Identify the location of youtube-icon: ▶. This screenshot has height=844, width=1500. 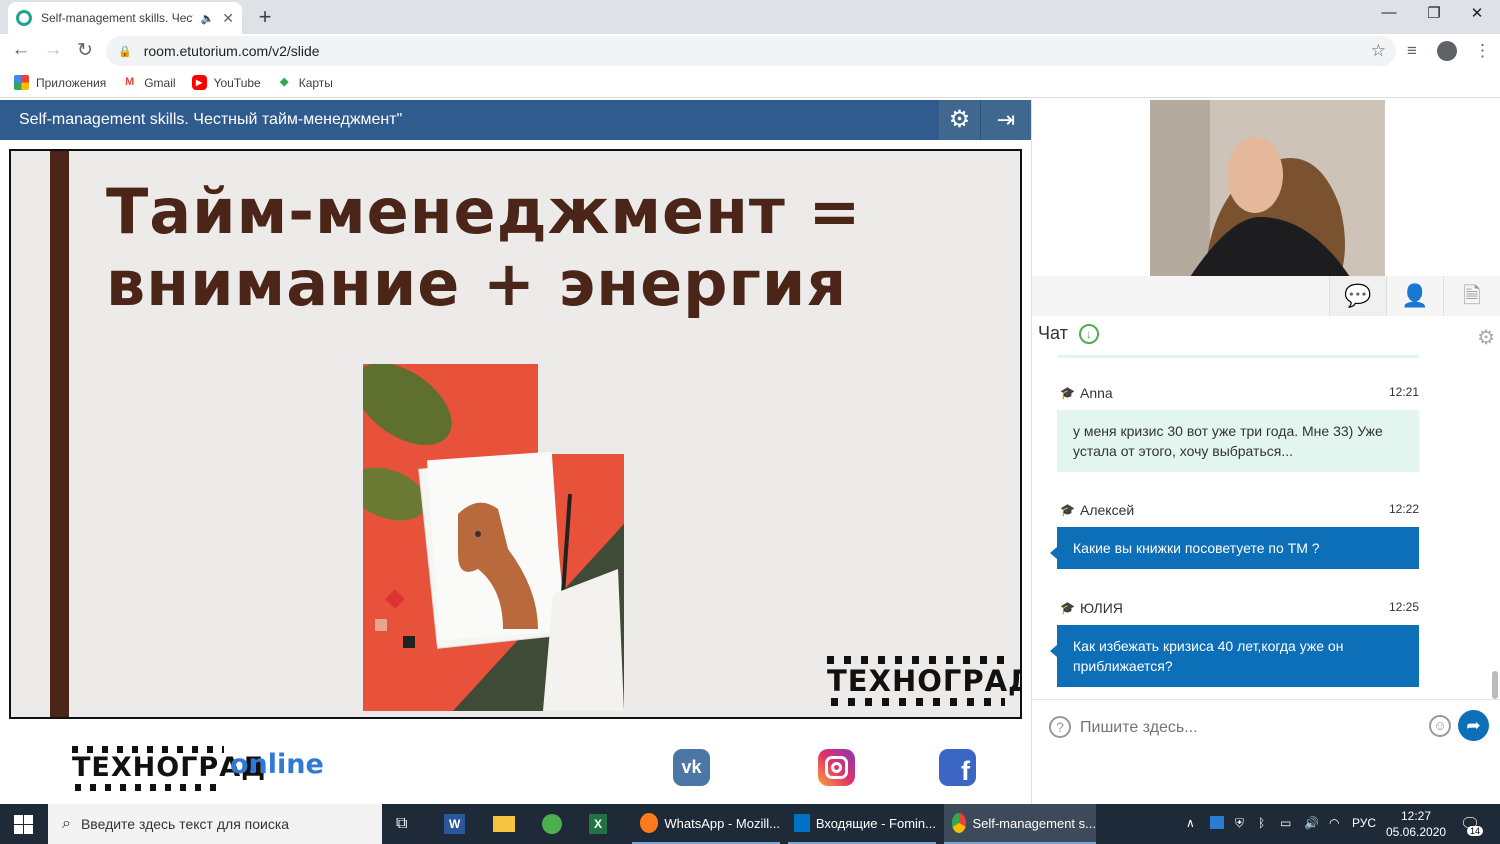
(199, 82).